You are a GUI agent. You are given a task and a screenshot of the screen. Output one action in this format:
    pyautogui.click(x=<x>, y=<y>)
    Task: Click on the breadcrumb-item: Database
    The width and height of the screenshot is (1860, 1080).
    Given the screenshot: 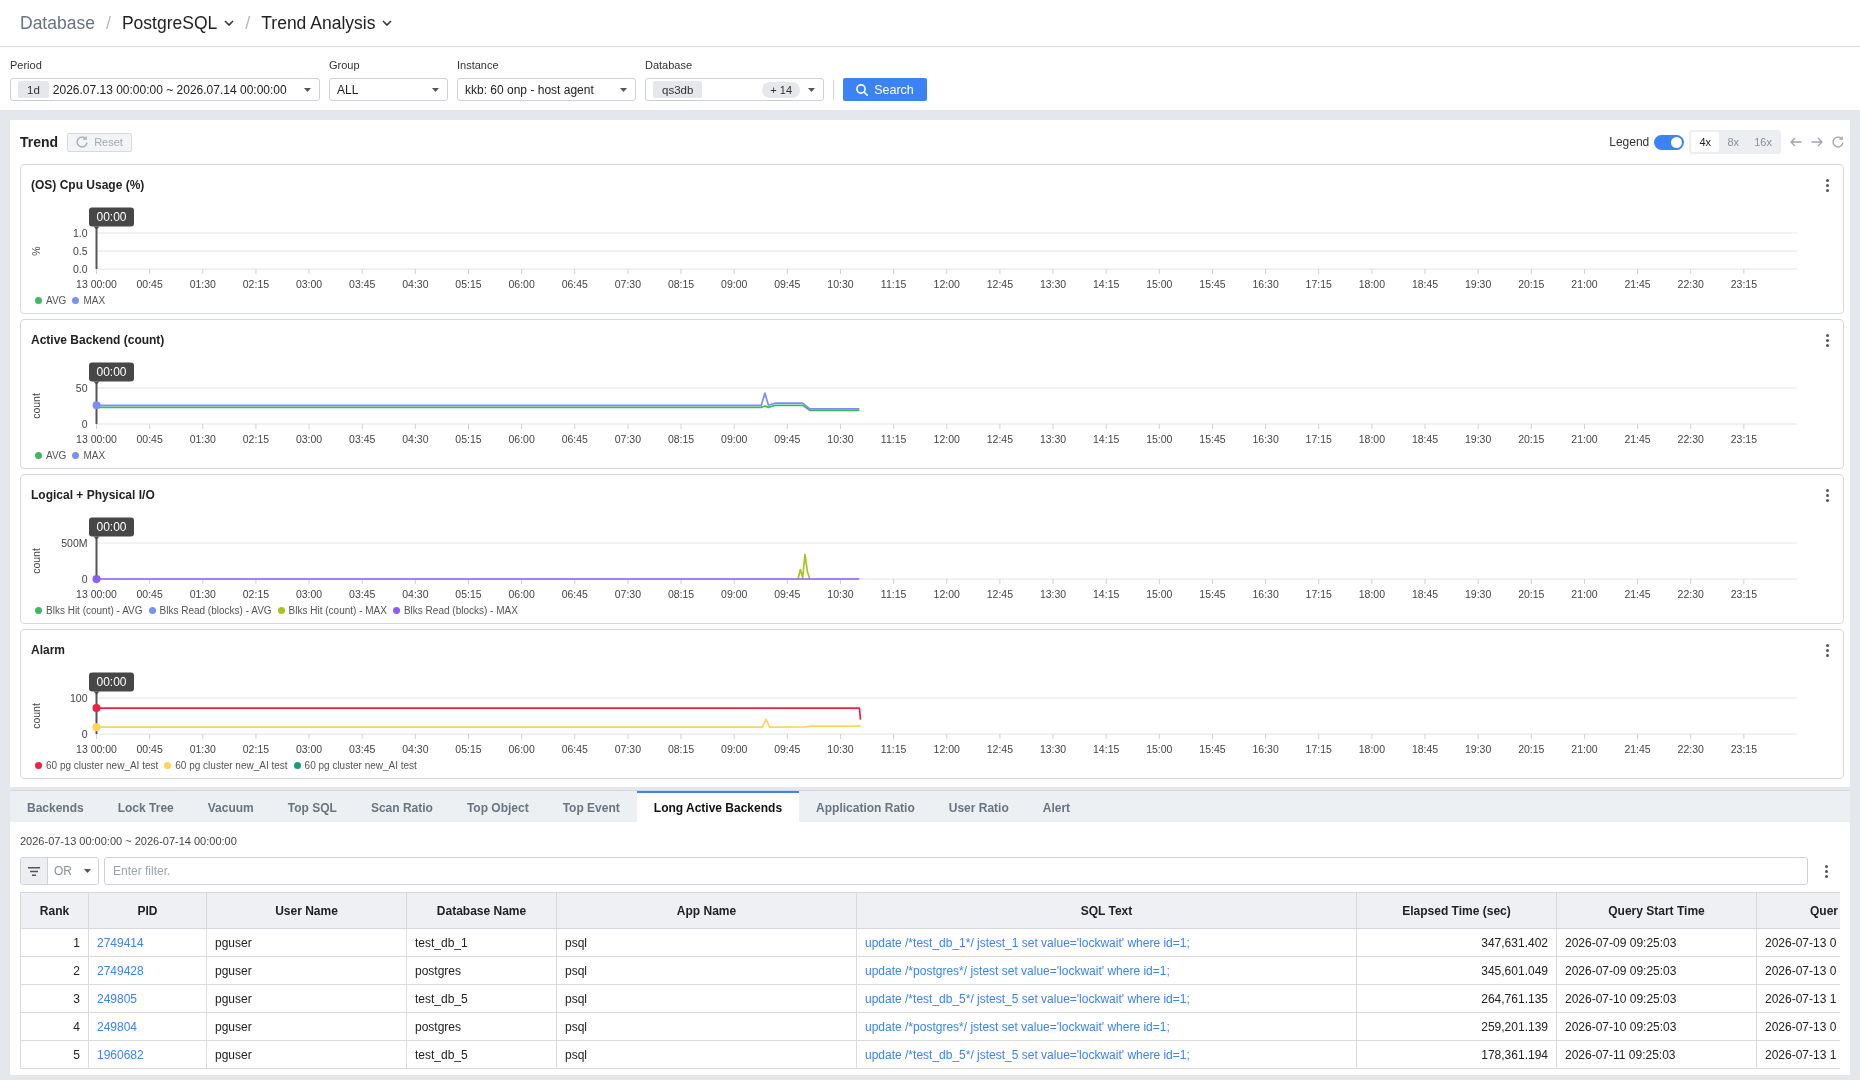 What is the action you would take?
    pyautogui.click(x=57, y=23)
    